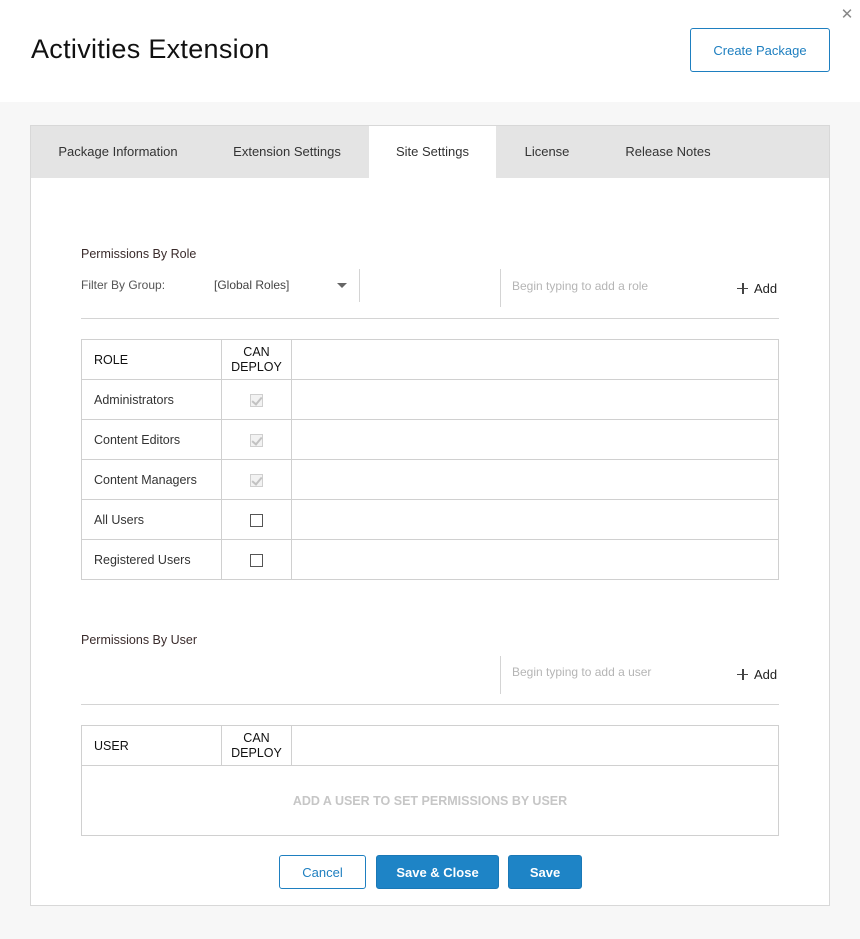  What do you see at coordinates (760, 50) in the screenshot?
I see `create-package-button: Create Package` at bounding box center [760, 50].